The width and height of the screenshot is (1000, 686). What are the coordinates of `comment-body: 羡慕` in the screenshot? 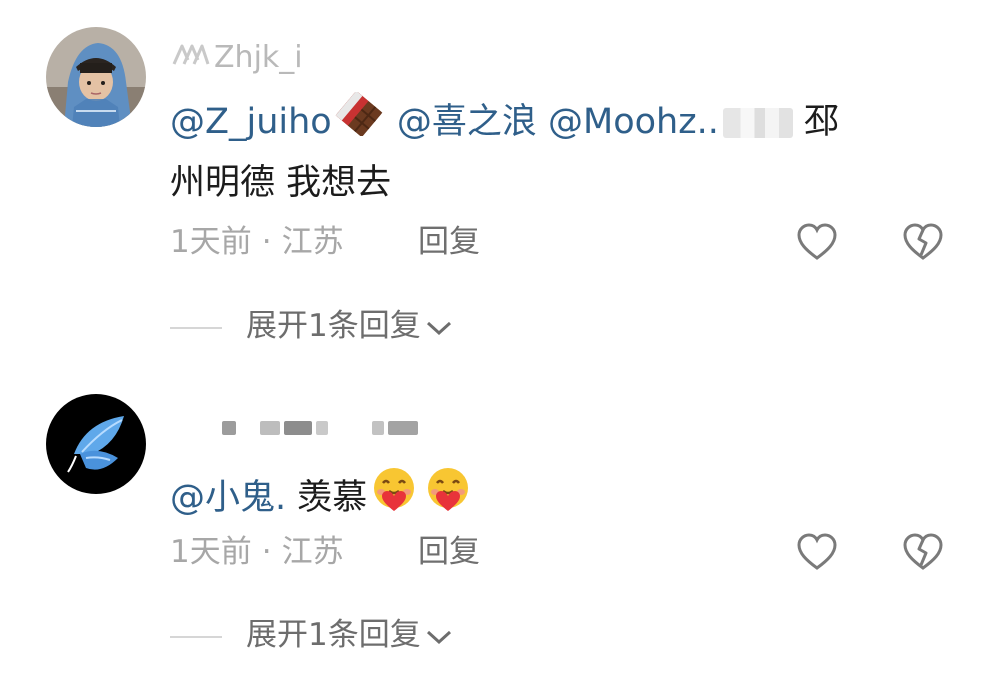 It's located at (332, 498).